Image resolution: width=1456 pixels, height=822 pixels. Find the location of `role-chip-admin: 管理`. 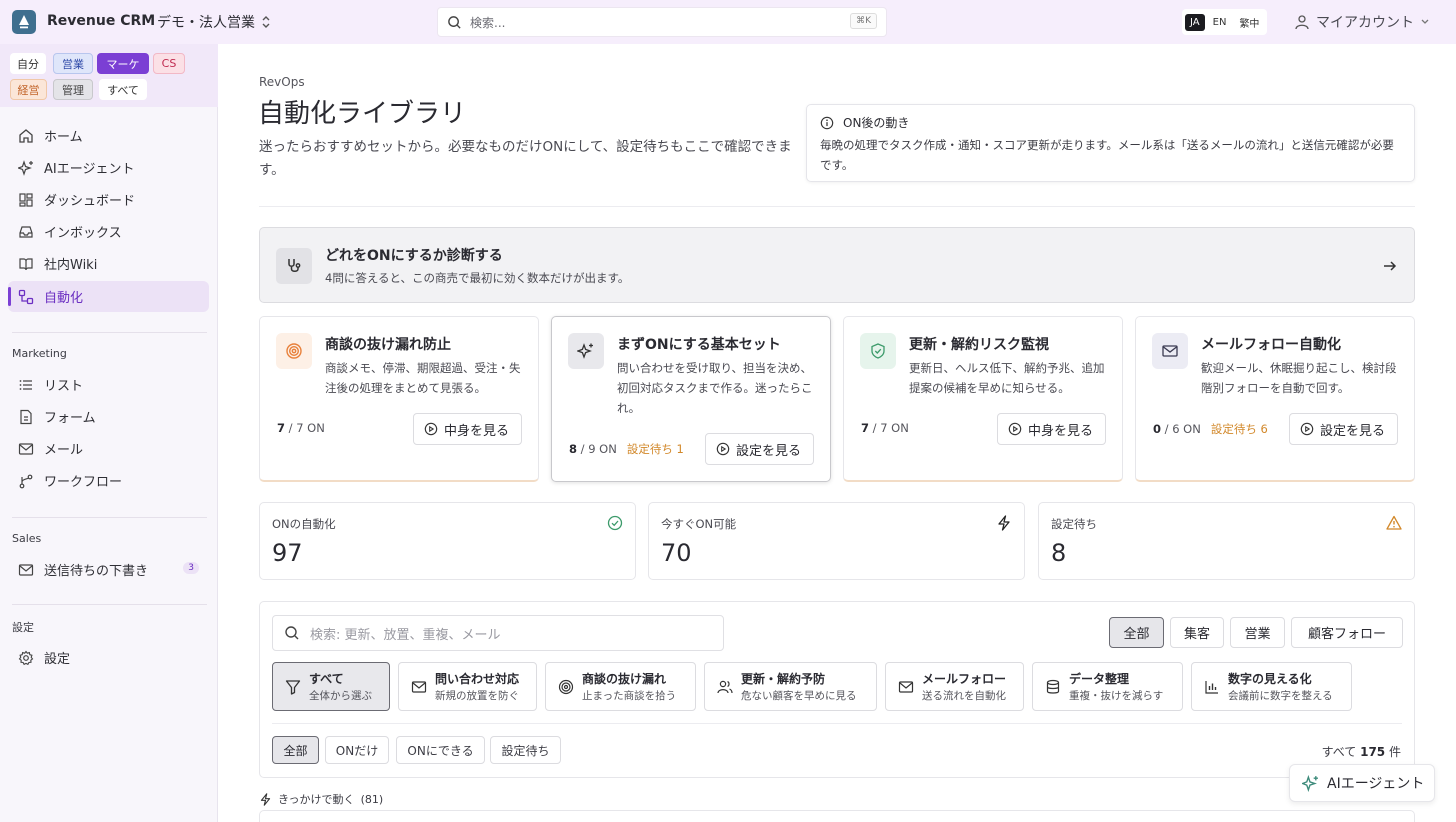

role-chip-admin: 管理 is located at coordinates (73, 89).